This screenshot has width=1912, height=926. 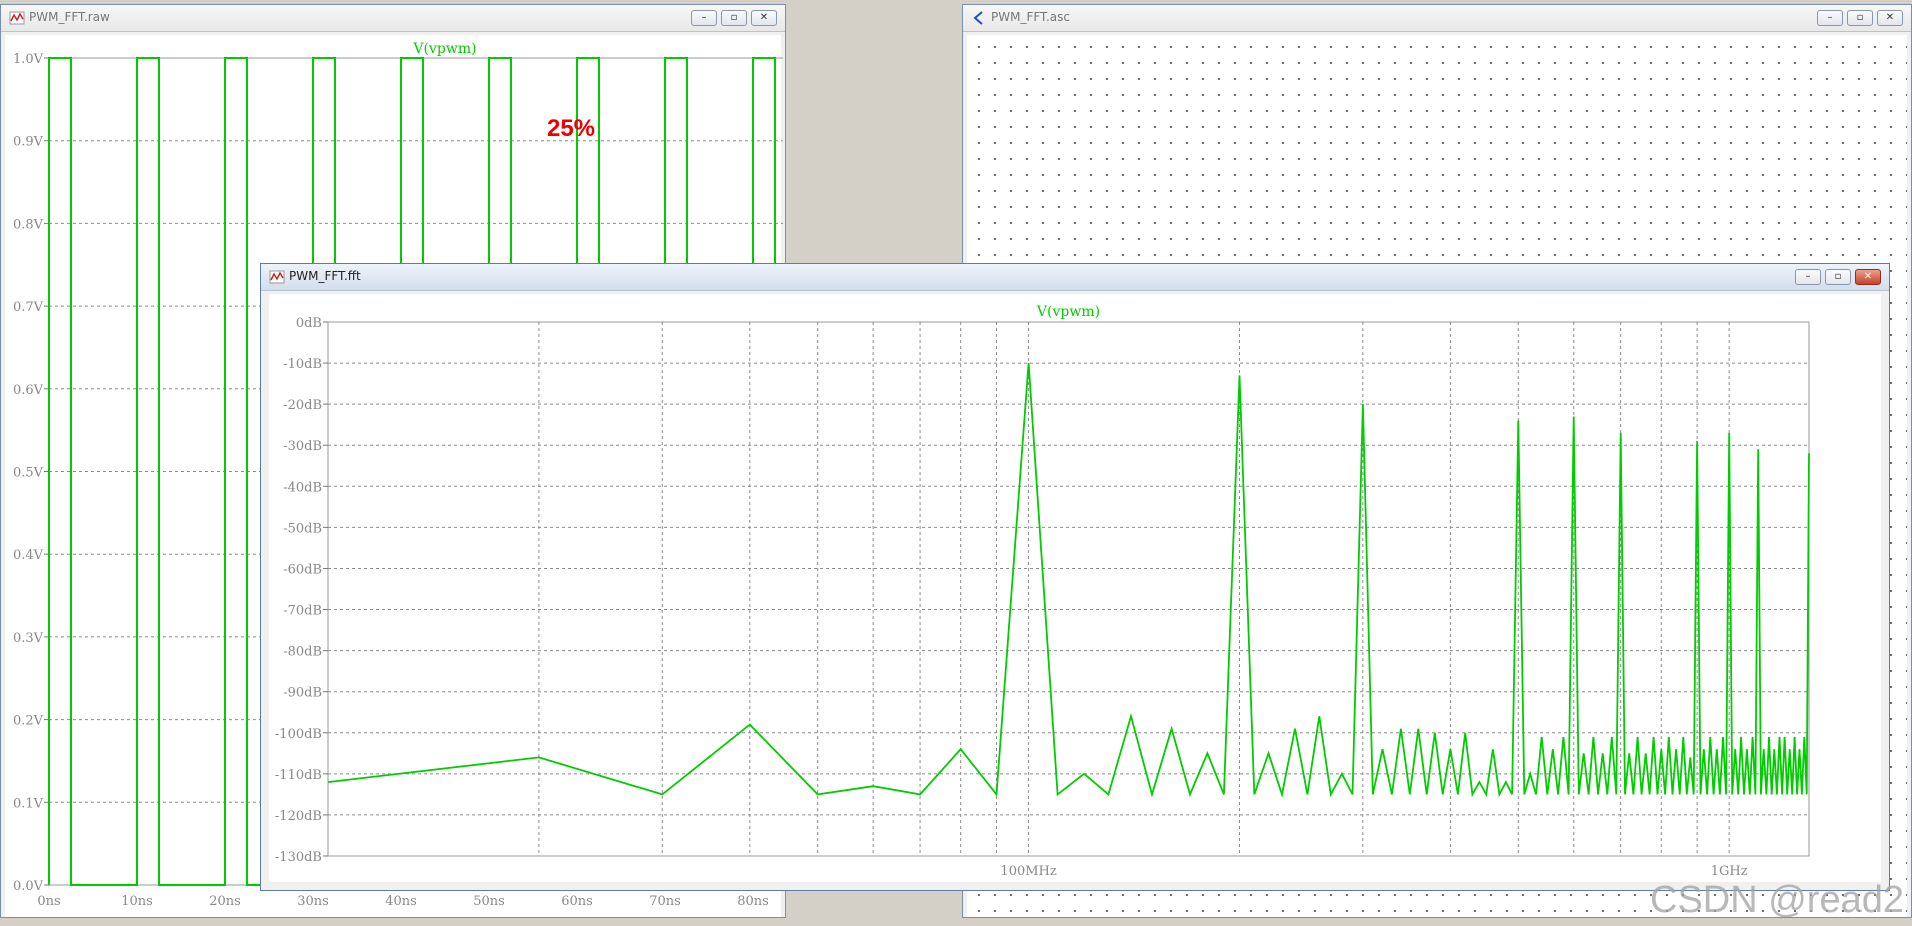 What do you see at coordinates (753, 901) in the screenshot?
I see `x-tick-label: 80ns` at bounding box center [753, 901].